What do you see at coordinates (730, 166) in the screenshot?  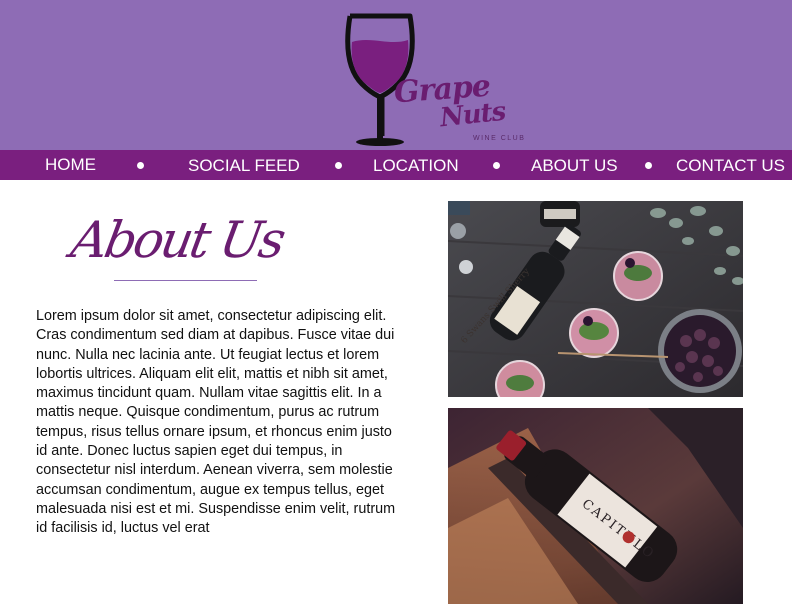 I see `nav-contact-us: CONTACT US` at bounding box center [730, 166].